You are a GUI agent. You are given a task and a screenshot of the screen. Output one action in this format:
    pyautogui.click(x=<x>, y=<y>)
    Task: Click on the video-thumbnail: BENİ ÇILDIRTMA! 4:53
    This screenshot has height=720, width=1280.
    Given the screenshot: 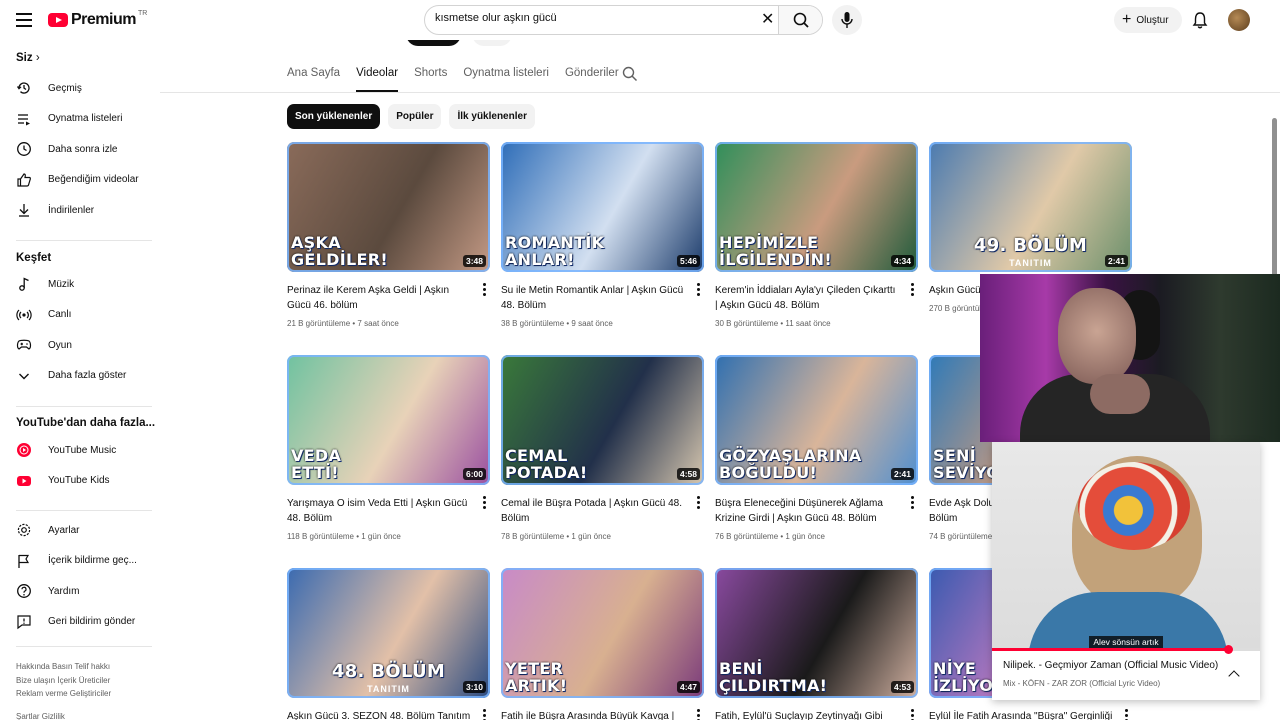 What is the action you would take?
    pyautogui.click(x=816, y=633)
    